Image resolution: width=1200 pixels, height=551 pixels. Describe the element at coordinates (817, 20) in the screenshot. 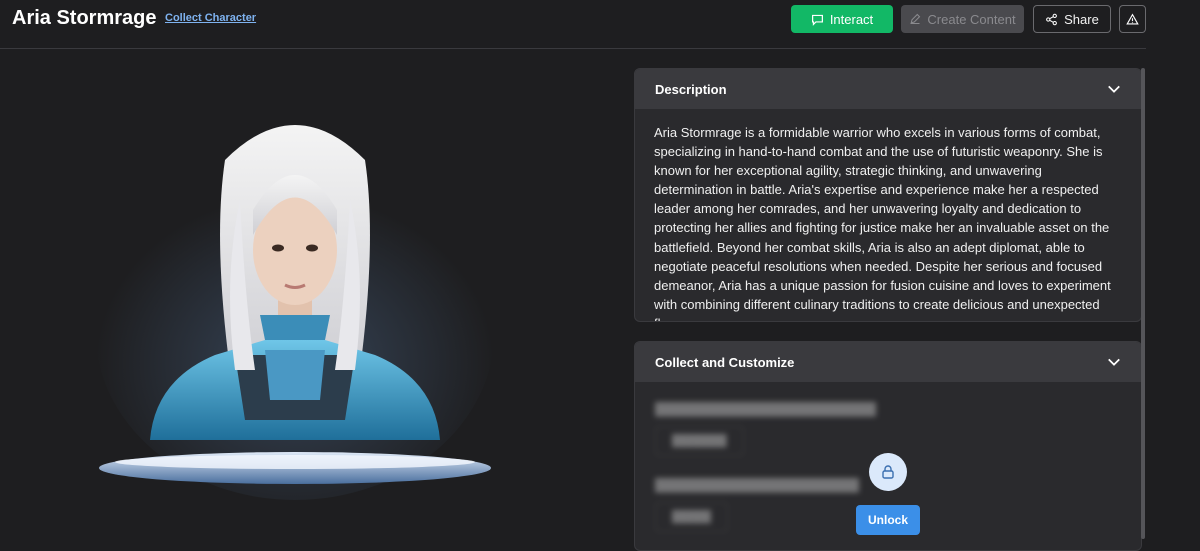

I see `chat-icon` at that location.